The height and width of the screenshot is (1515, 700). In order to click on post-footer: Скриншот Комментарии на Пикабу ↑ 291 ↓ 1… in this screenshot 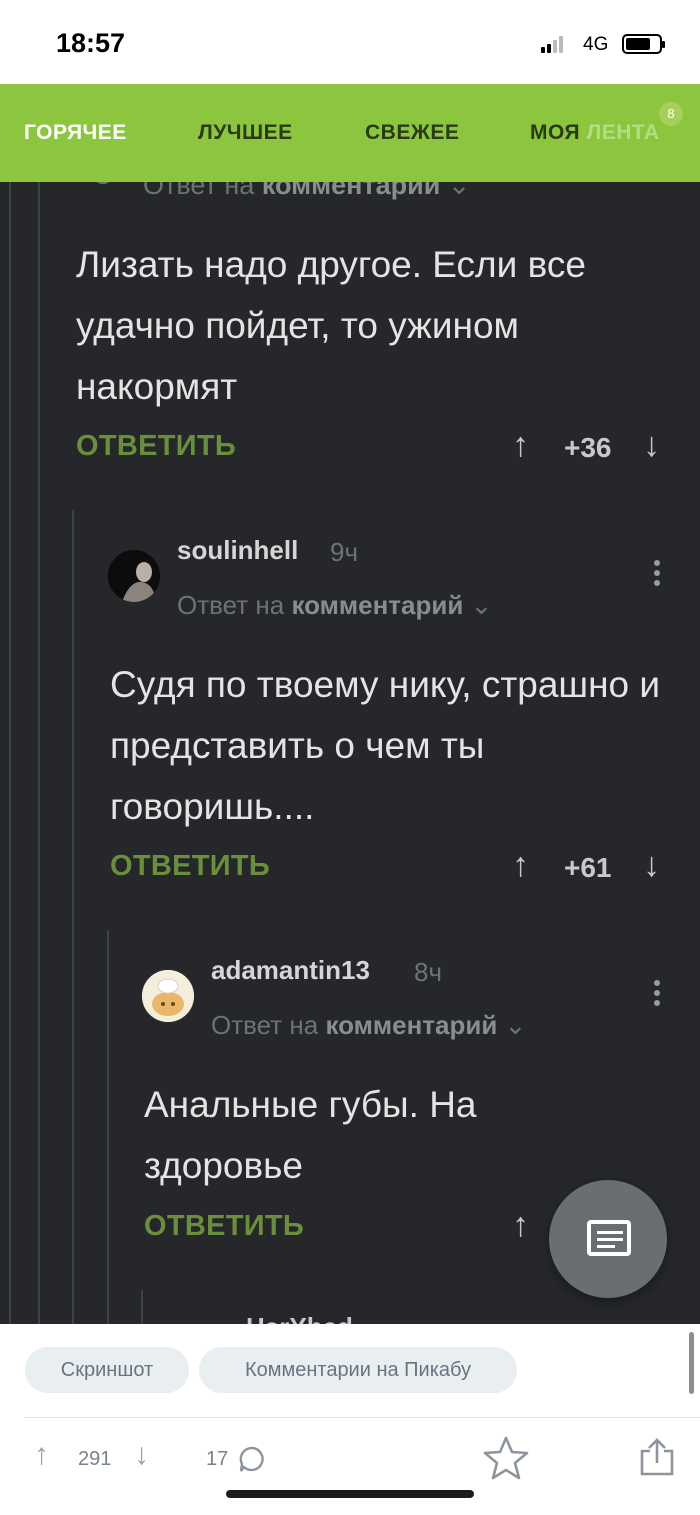, I will do `click(350, 1419)`.